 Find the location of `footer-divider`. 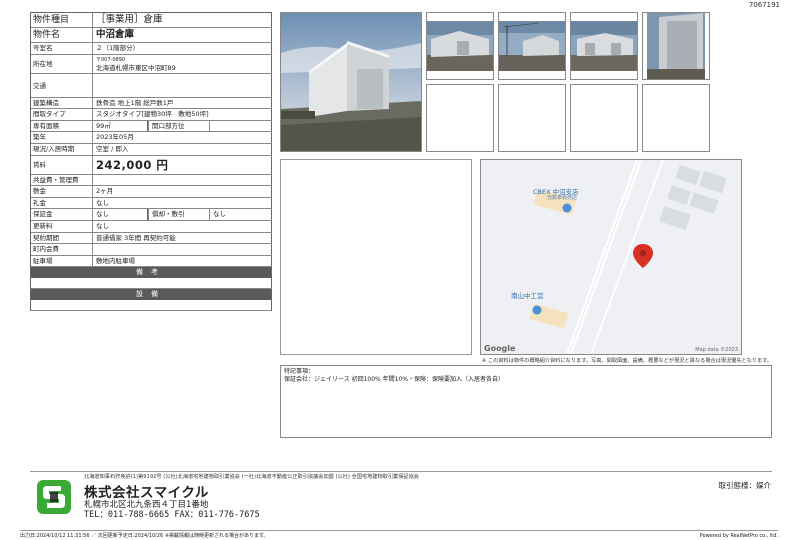

footer-divider is located at coordinates (401, 471).